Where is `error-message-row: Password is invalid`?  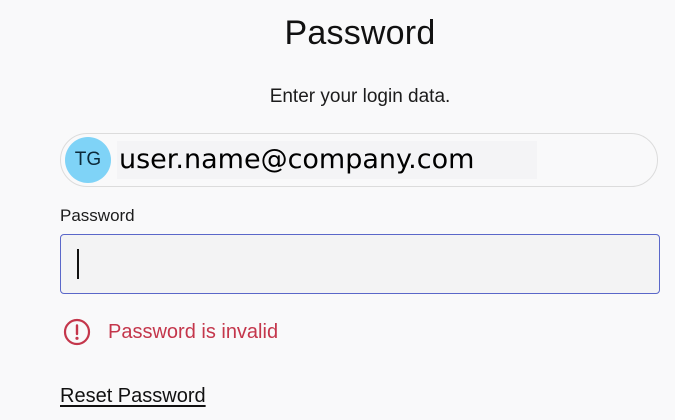
error-message-row: Password is invalid is located at coordinates (170, 332).